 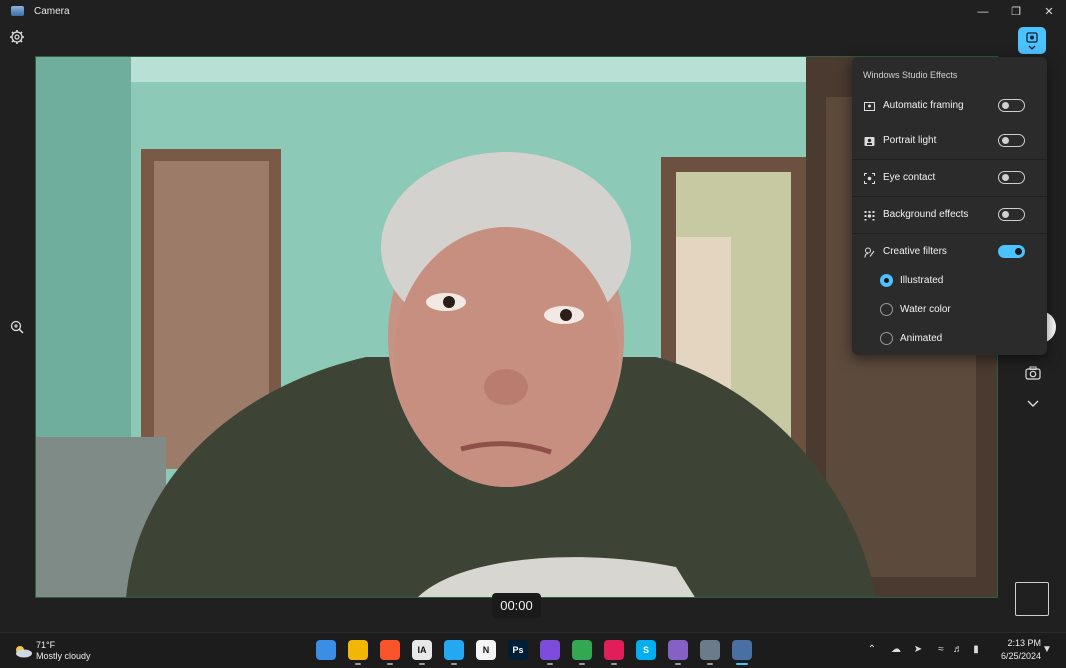 What do you see at coordinates (52, 11) in the screenshot?
I see `window-title: Camera` at bounding box center [52, 11].